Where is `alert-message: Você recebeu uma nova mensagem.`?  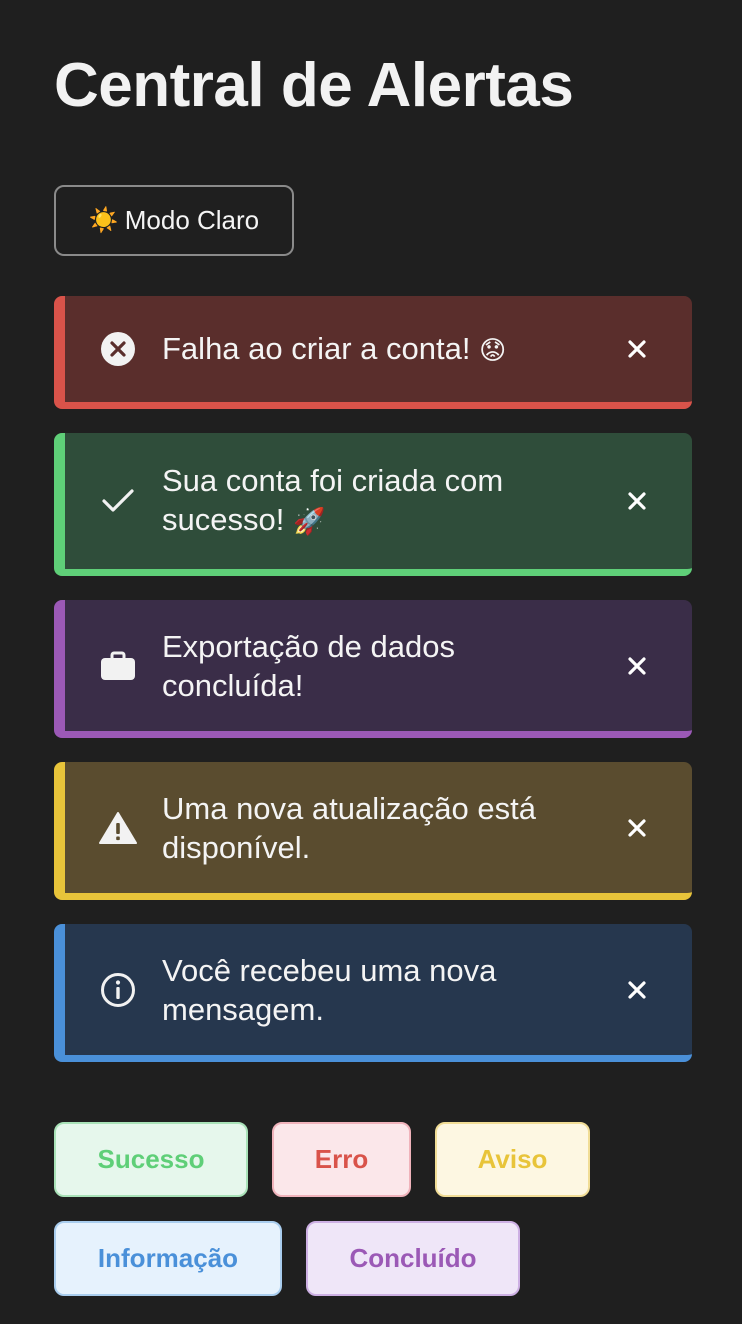
alert-message: Você recebeu uma nova mensagem. is located at coordinates (329, 989).